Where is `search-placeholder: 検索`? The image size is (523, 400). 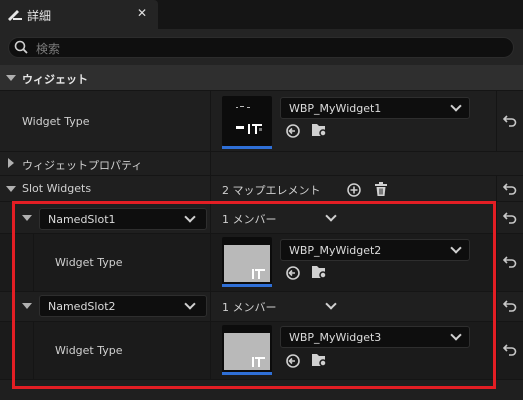
search-placeholder: 検索 is located at coordinates (48, 49).